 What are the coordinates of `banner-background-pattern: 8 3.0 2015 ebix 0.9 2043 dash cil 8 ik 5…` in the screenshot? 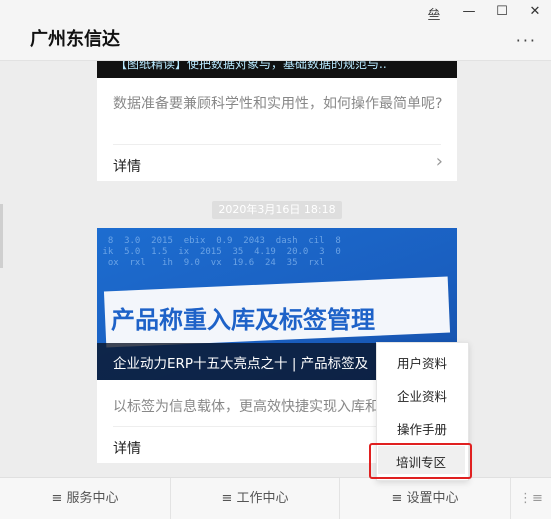 It's located at (221, 252).